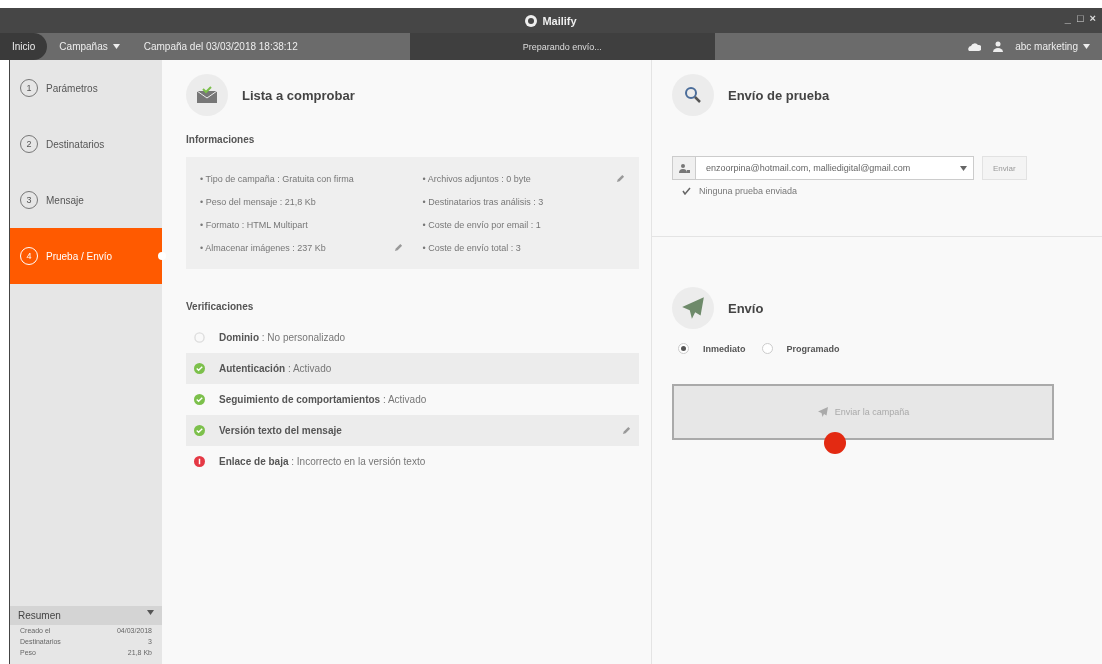 This screenshot has height=664, width=1102. What do you see at coordinates (531, 20) in the screenshot?
I see `app-logo-icon` at bounding box center [531, 20].